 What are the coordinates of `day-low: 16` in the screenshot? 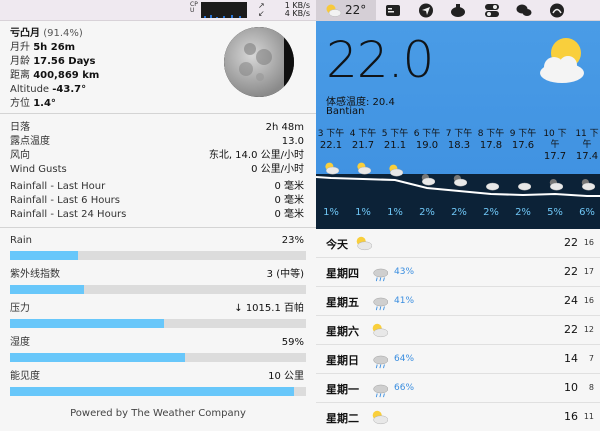 It's located at (588, 300).